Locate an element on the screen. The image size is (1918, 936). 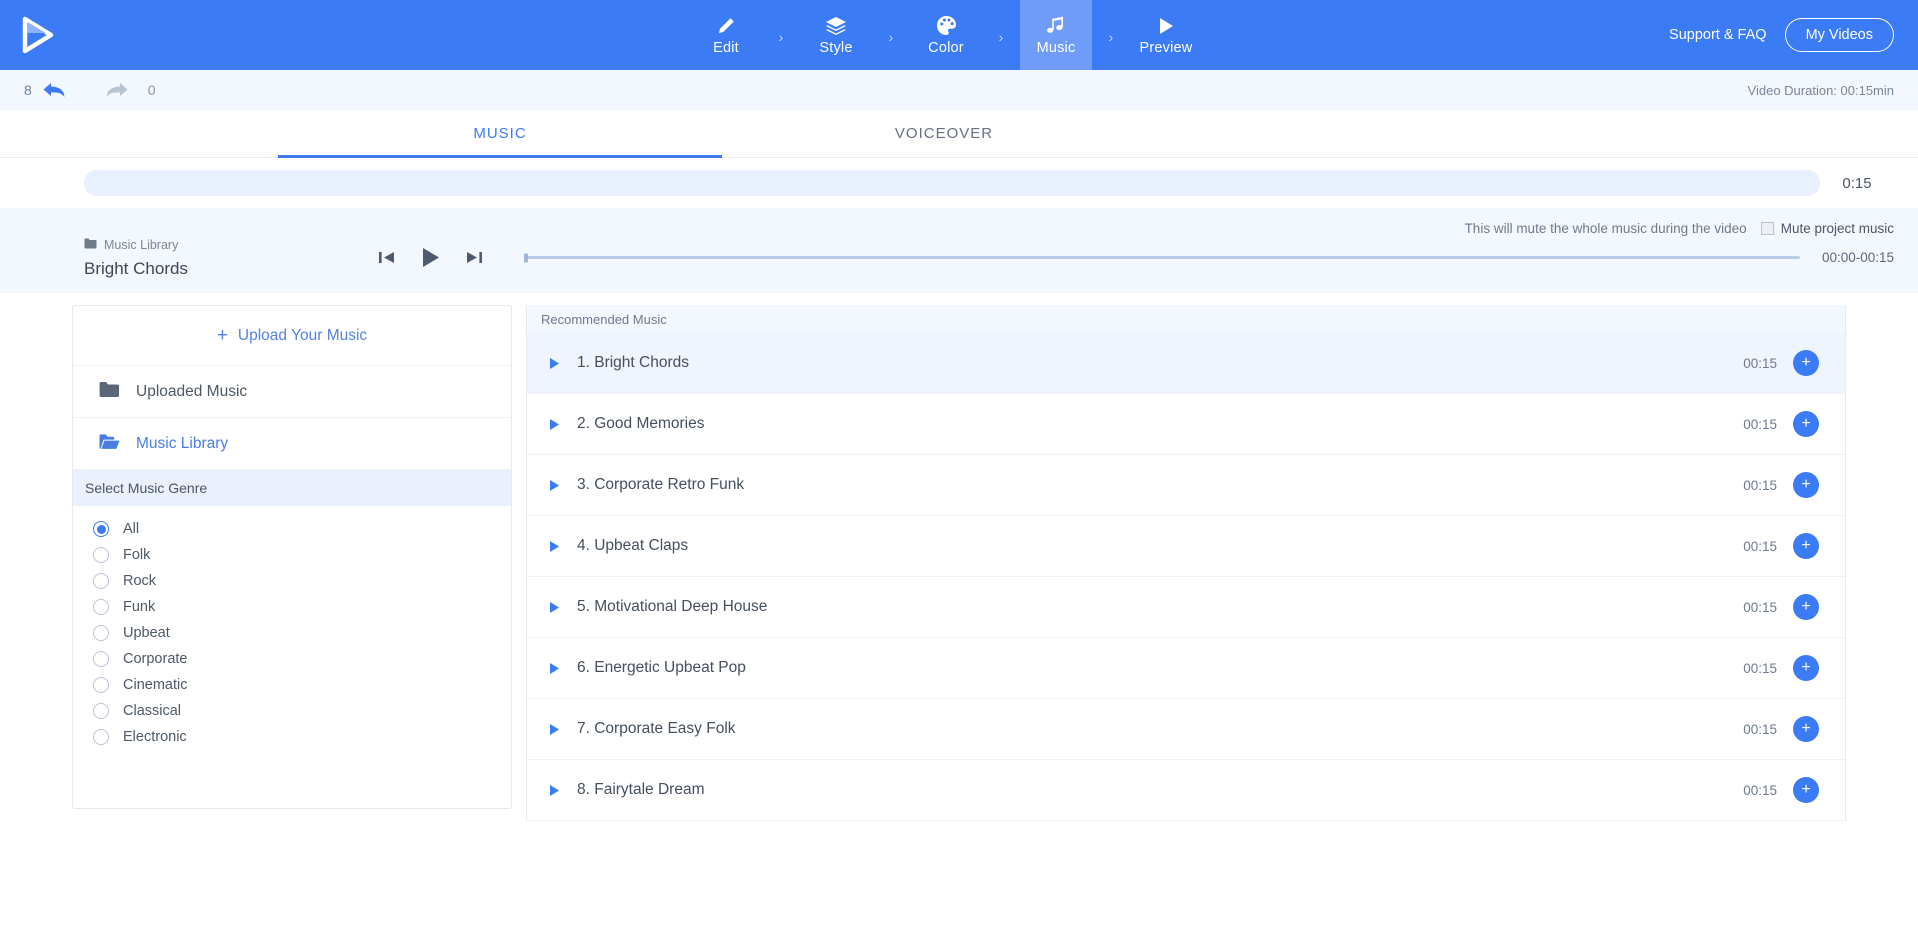
chevron-right-icon: › is located at coordinates (1001, 37).